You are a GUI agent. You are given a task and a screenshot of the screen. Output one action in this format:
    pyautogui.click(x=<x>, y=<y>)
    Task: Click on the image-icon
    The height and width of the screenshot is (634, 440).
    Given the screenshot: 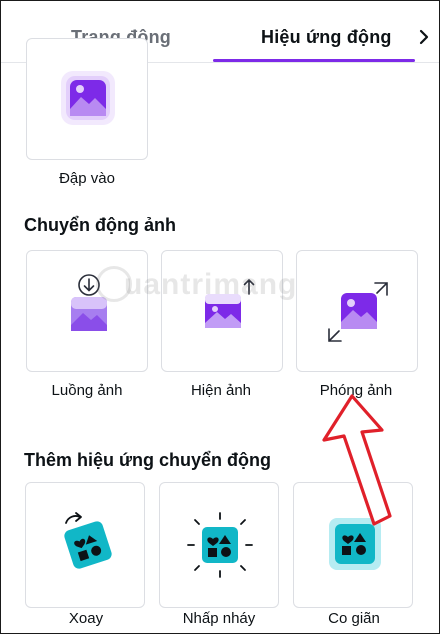 What is the action you would take?
    pyautogui.click(x=88, y=98)
    